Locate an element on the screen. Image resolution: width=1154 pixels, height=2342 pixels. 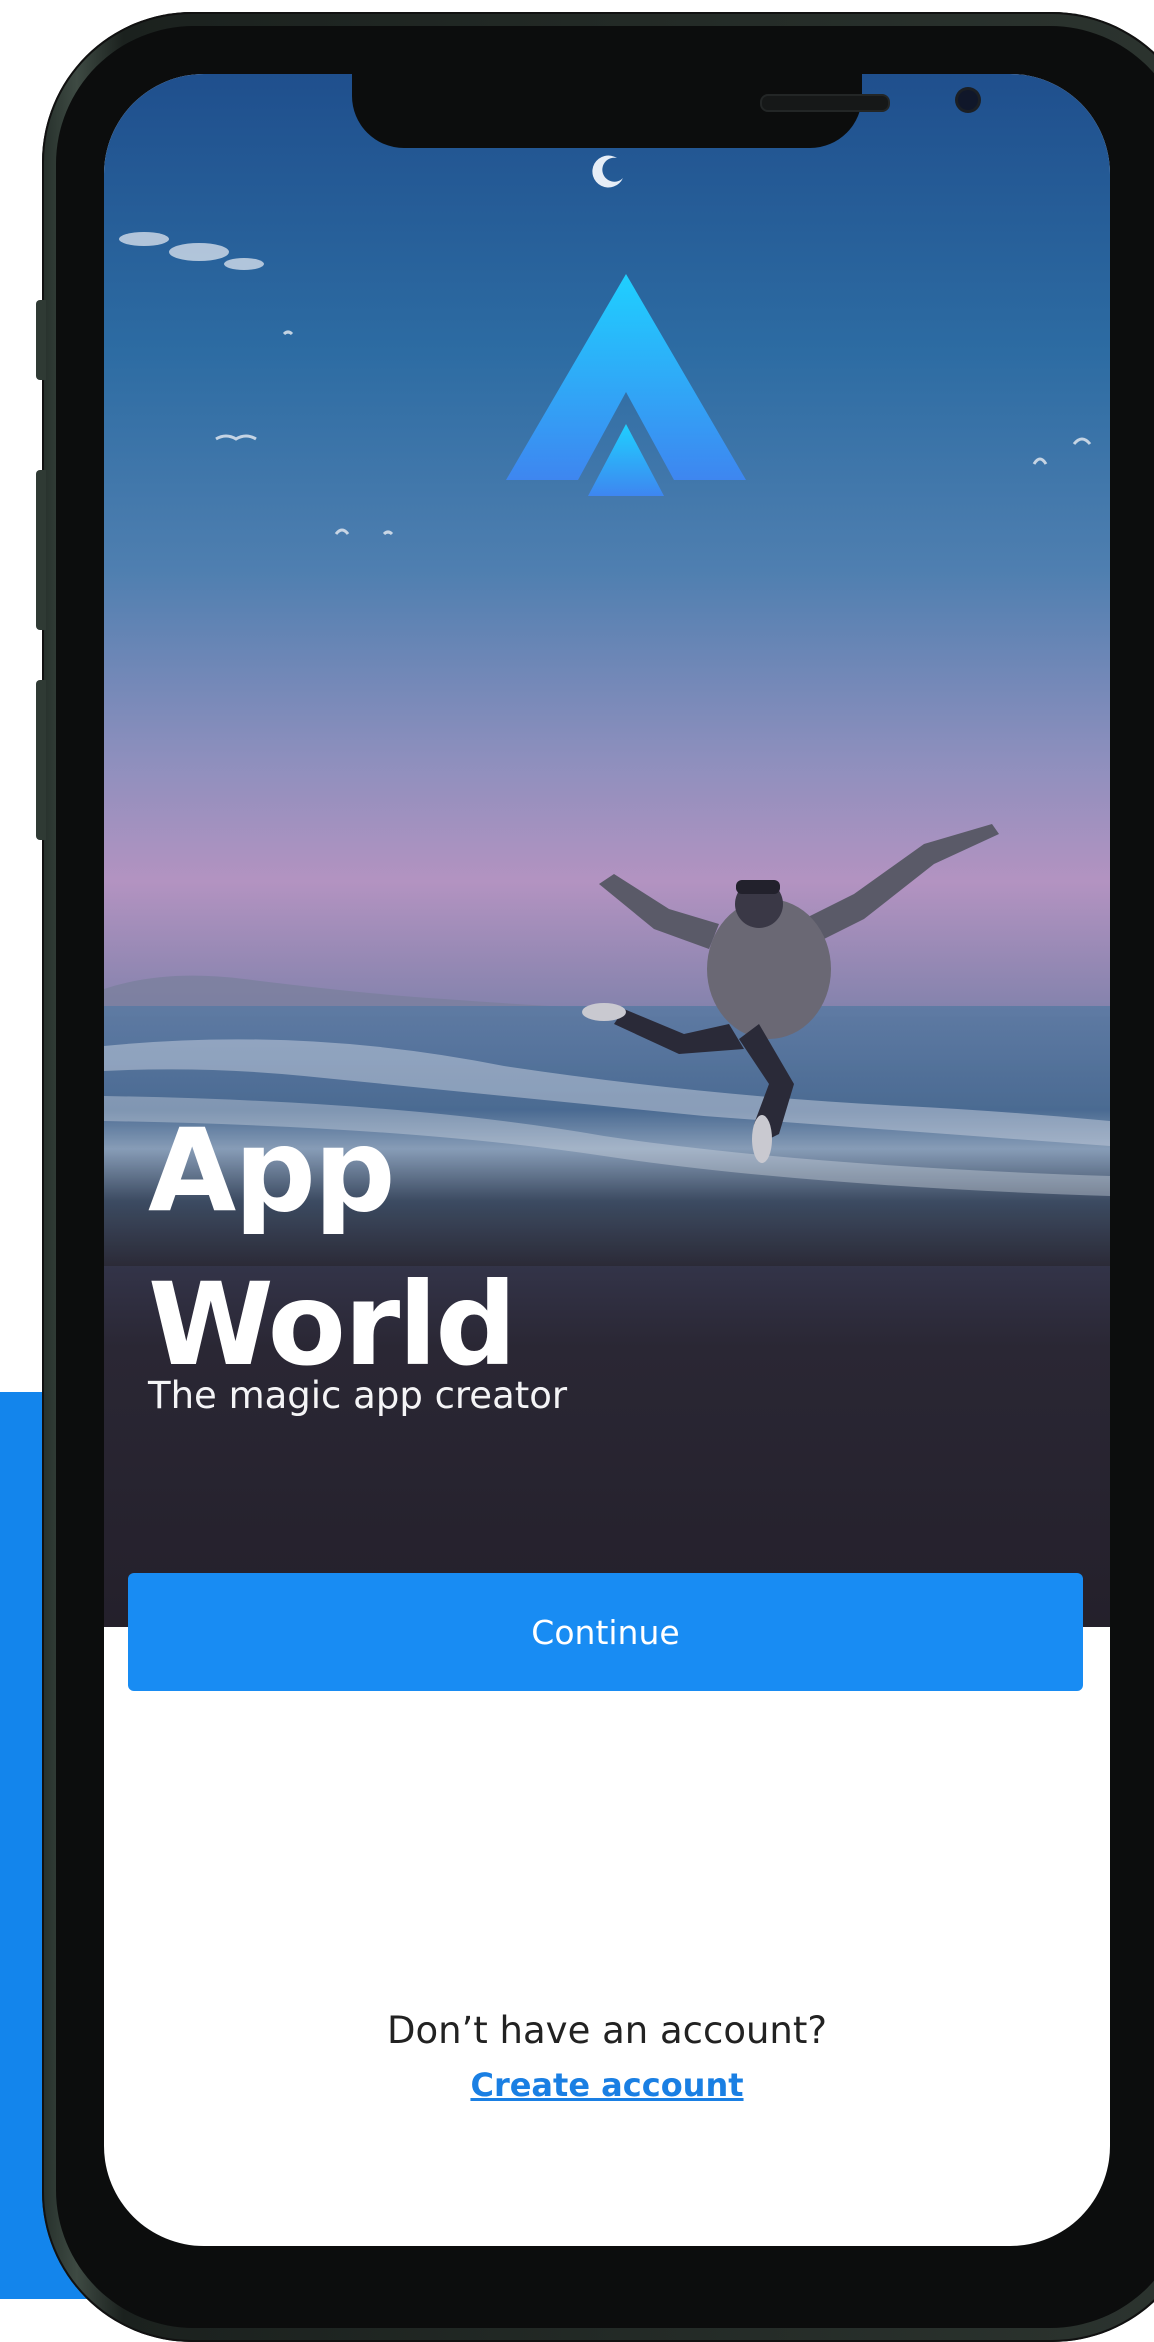
phone-volume-down is located at coordinates (41, 760).